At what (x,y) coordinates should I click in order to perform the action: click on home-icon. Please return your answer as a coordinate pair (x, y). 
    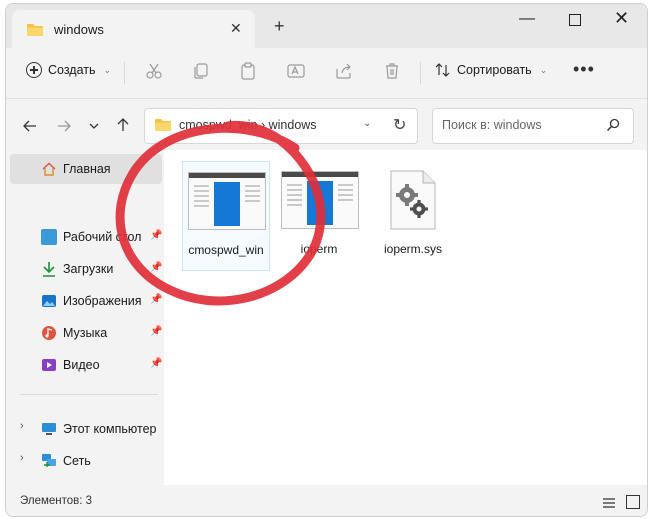
    Looking at the image, I should click on (49, 169).